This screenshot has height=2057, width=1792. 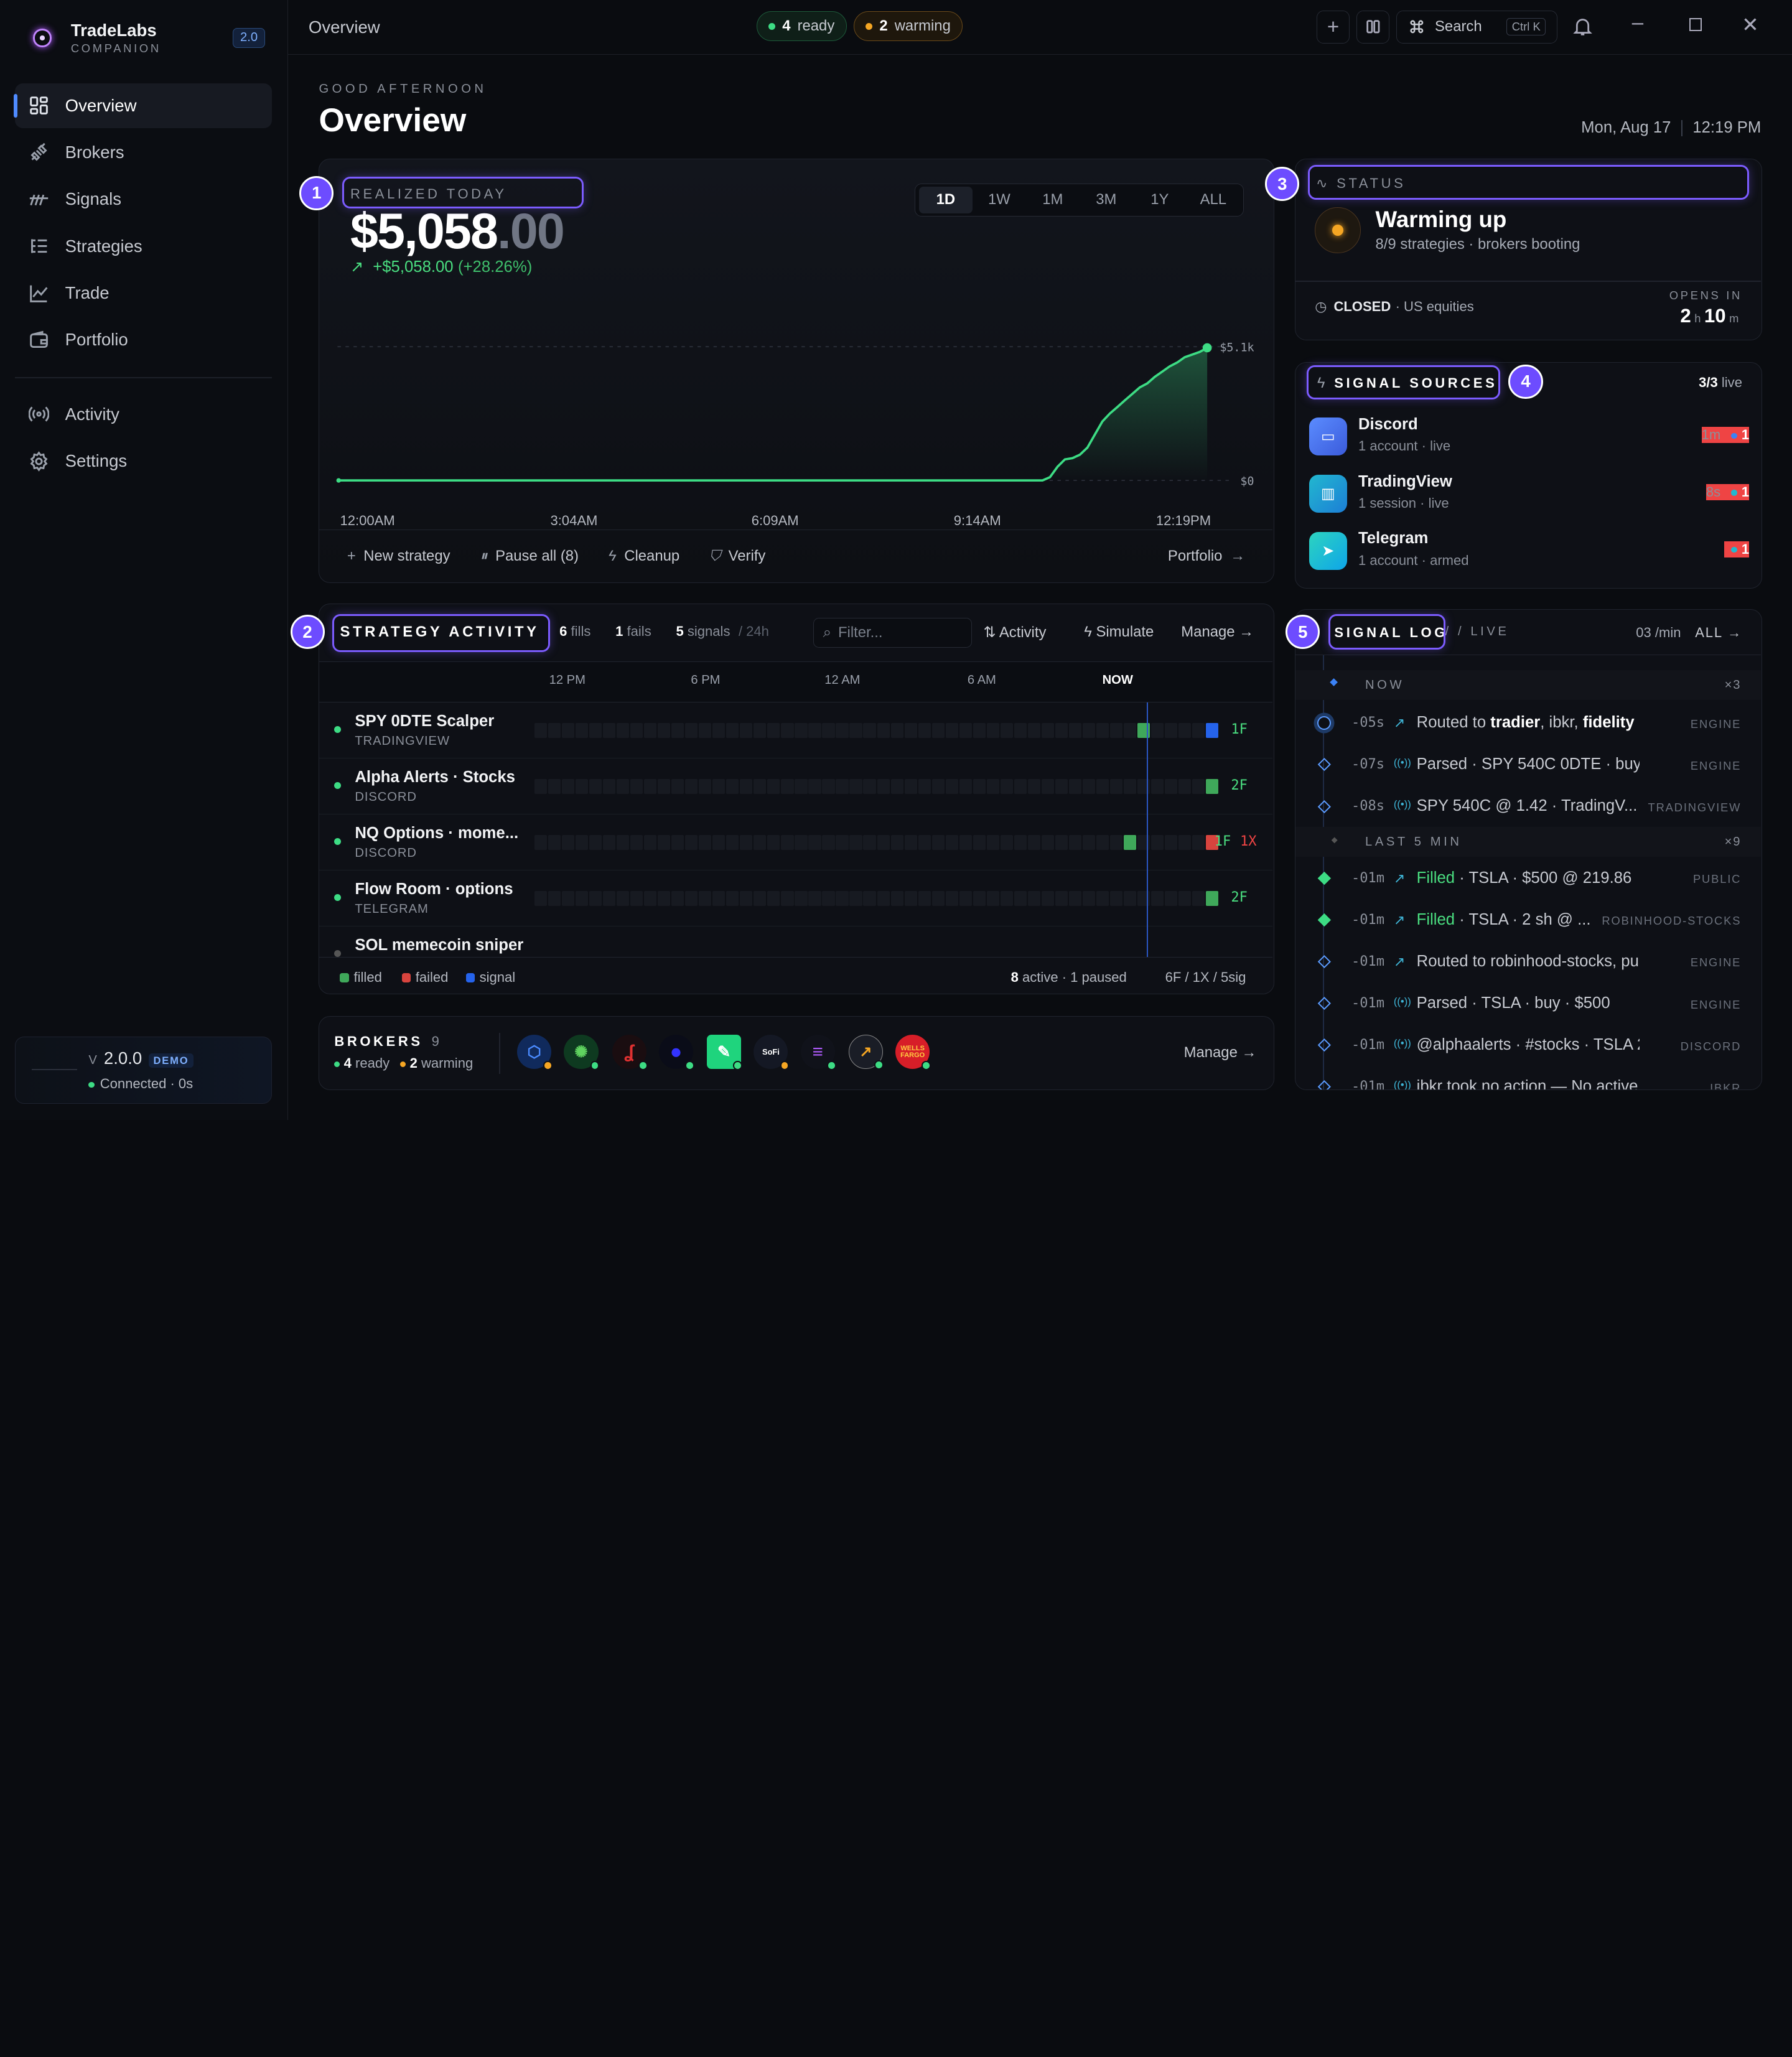 What do you see at coordinates (143, 246) in the screenshot?
I see `nav-item-strategies: Strategies` at bounding box center [143, 246].